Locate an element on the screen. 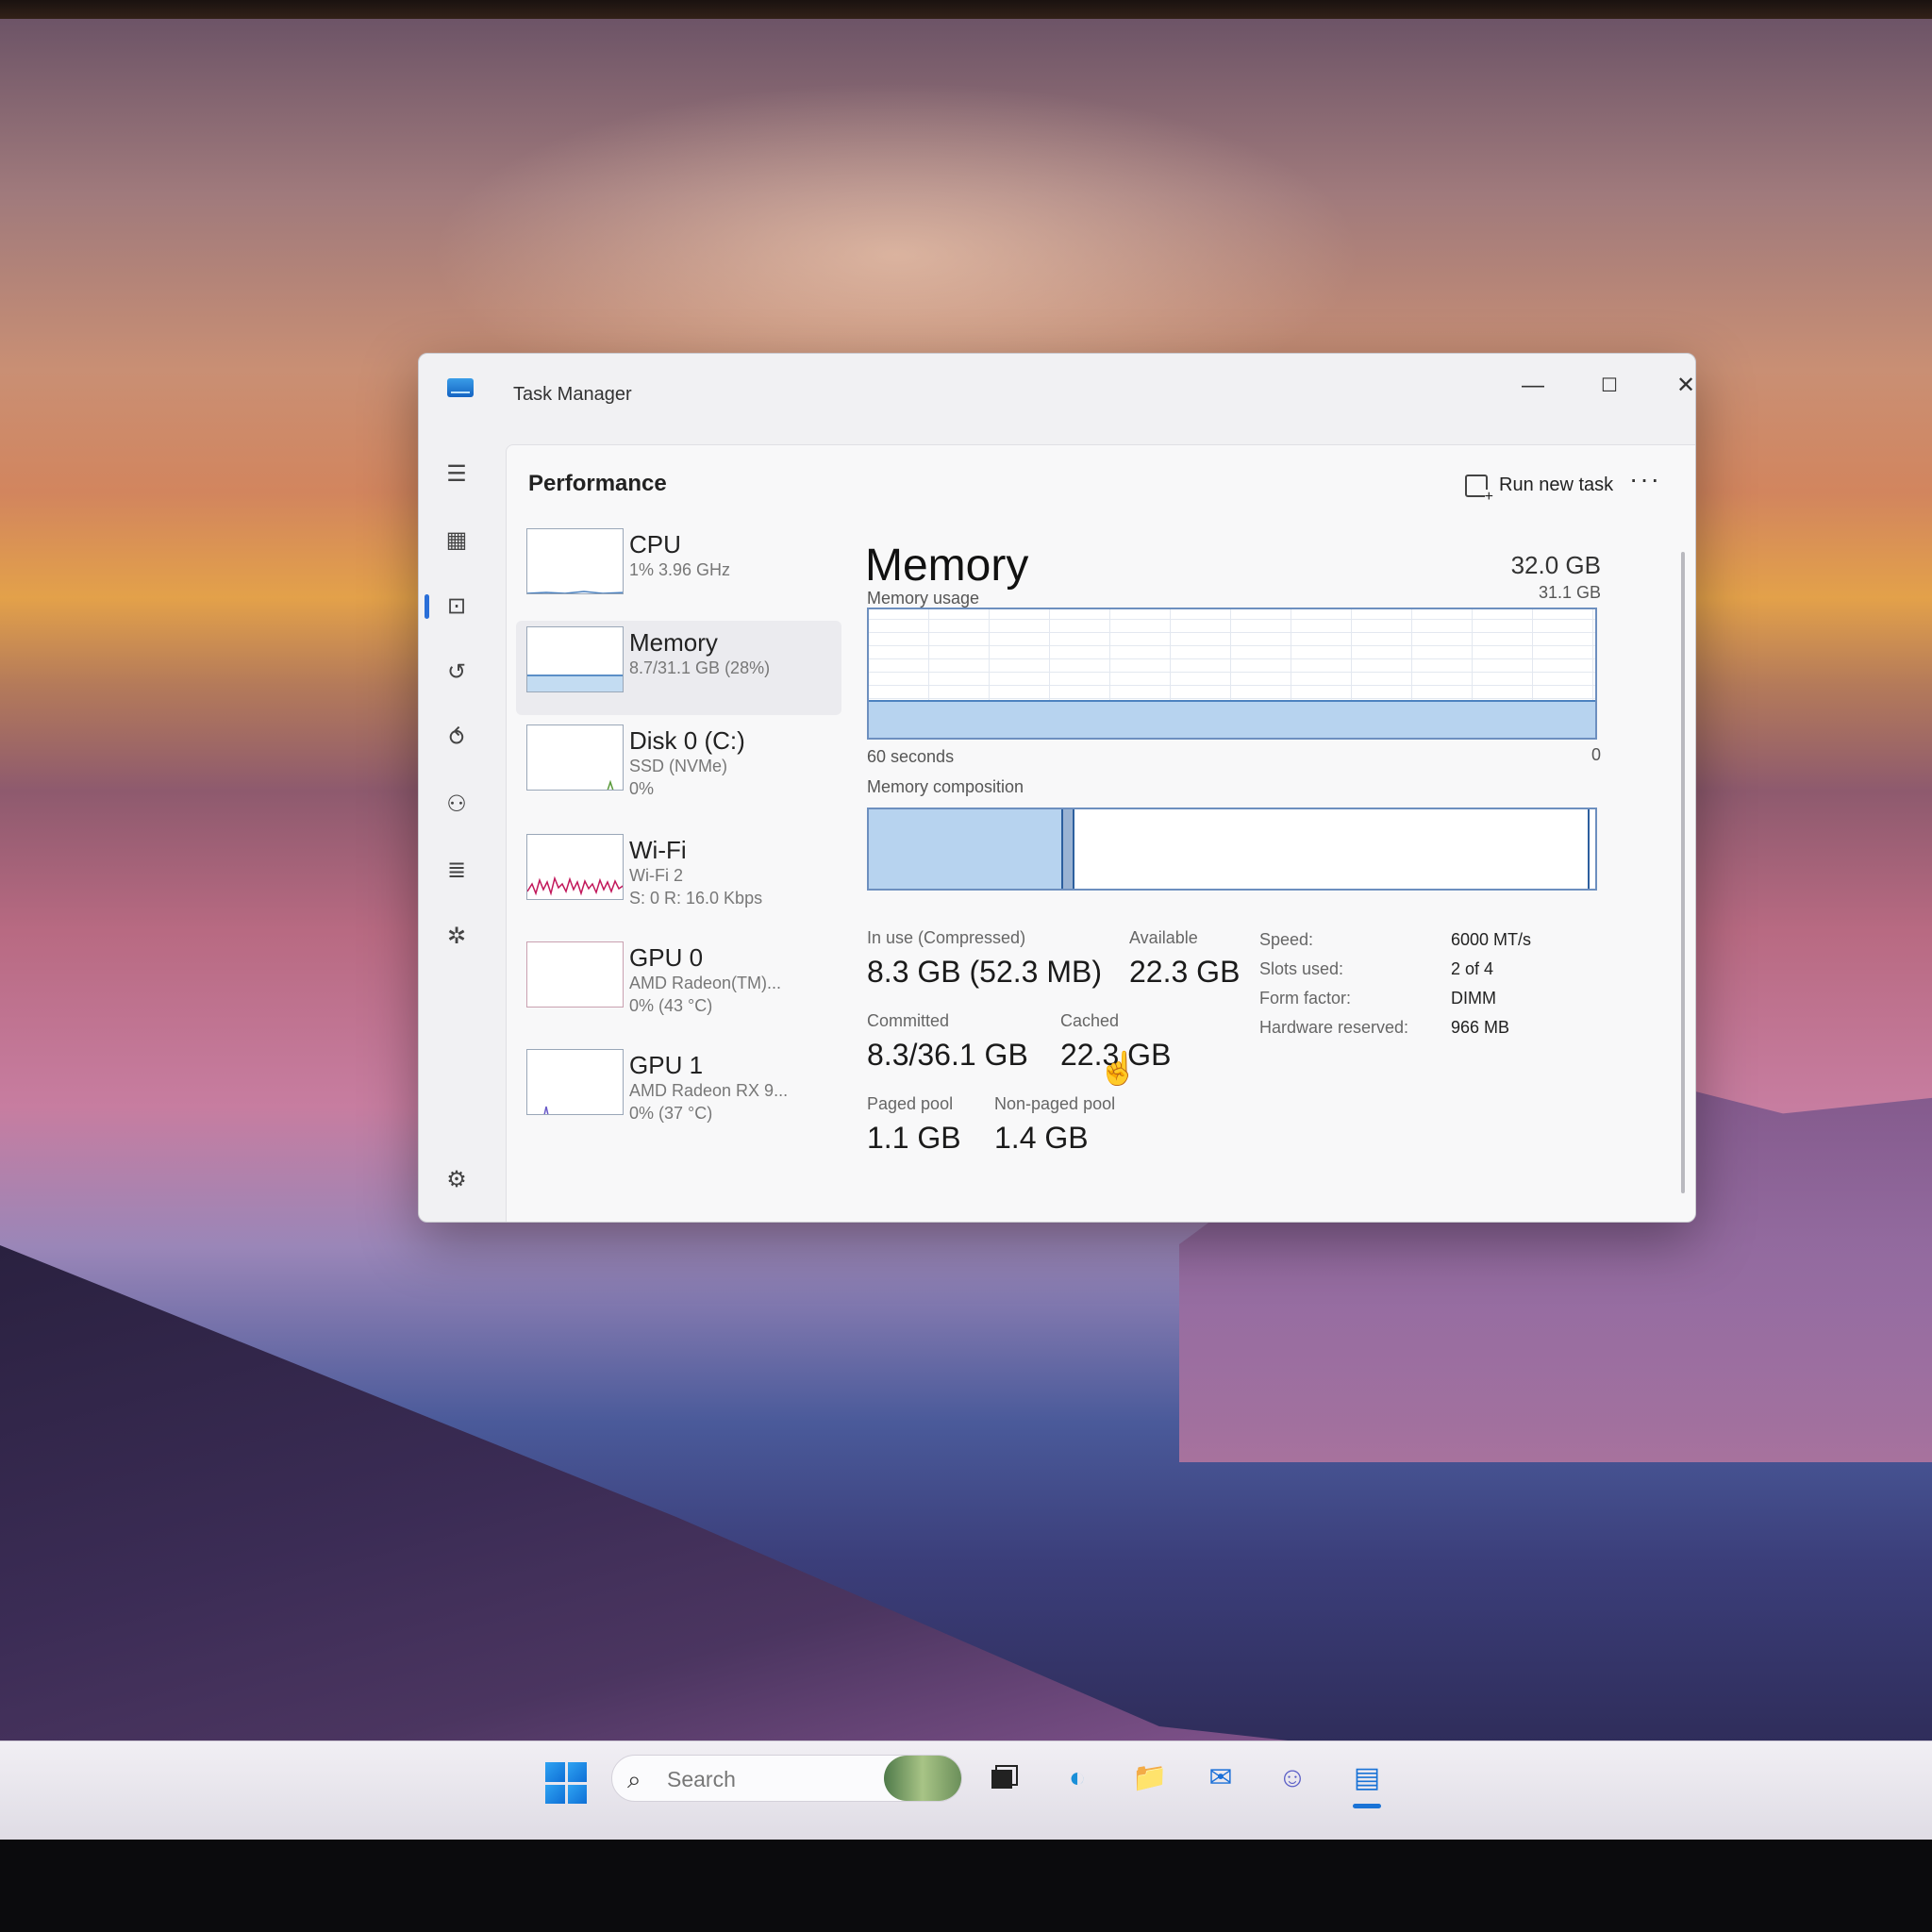 The image size is (1932, 1932). in-use-value: 8.3 GB (52.3 MB) is located at coordinates (984, 972).